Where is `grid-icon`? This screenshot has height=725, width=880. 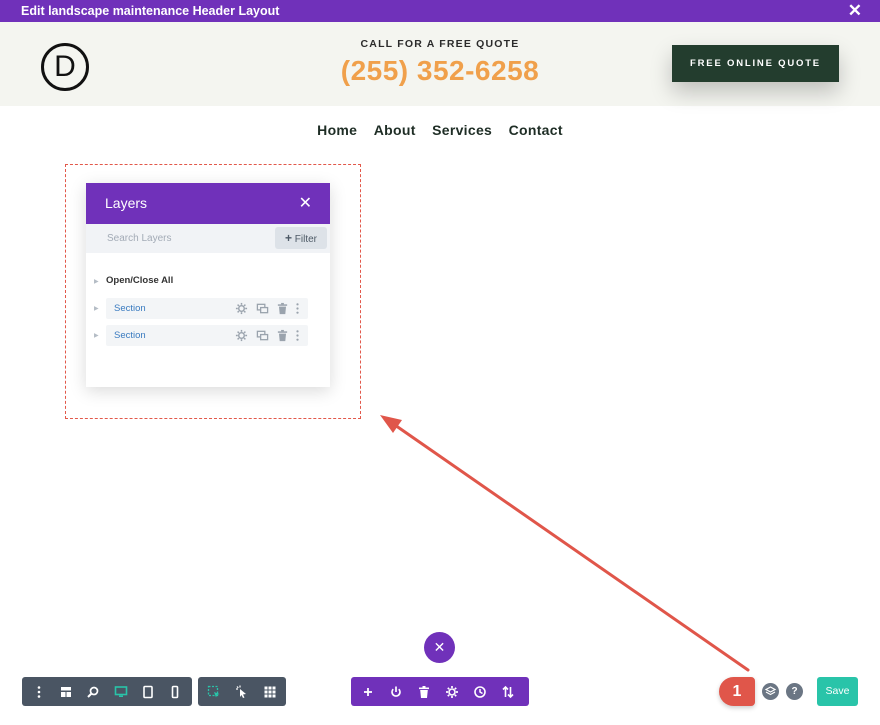 grid-icon is located at coordinates (270, 692).